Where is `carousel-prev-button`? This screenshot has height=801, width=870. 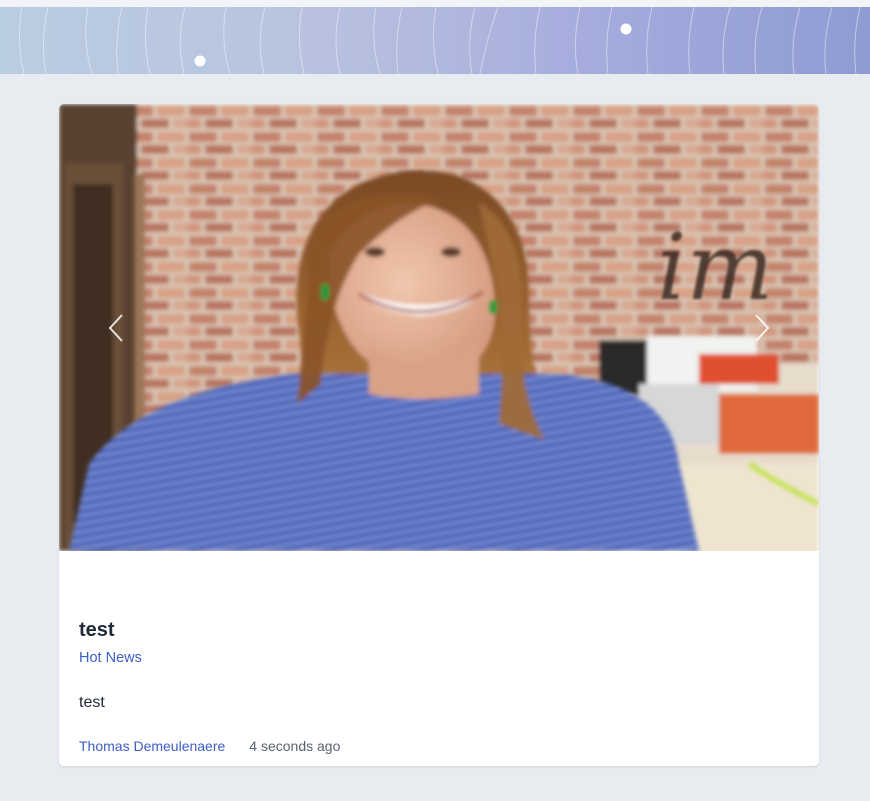
carousel-prev-button is located at coordinates (116, 328).